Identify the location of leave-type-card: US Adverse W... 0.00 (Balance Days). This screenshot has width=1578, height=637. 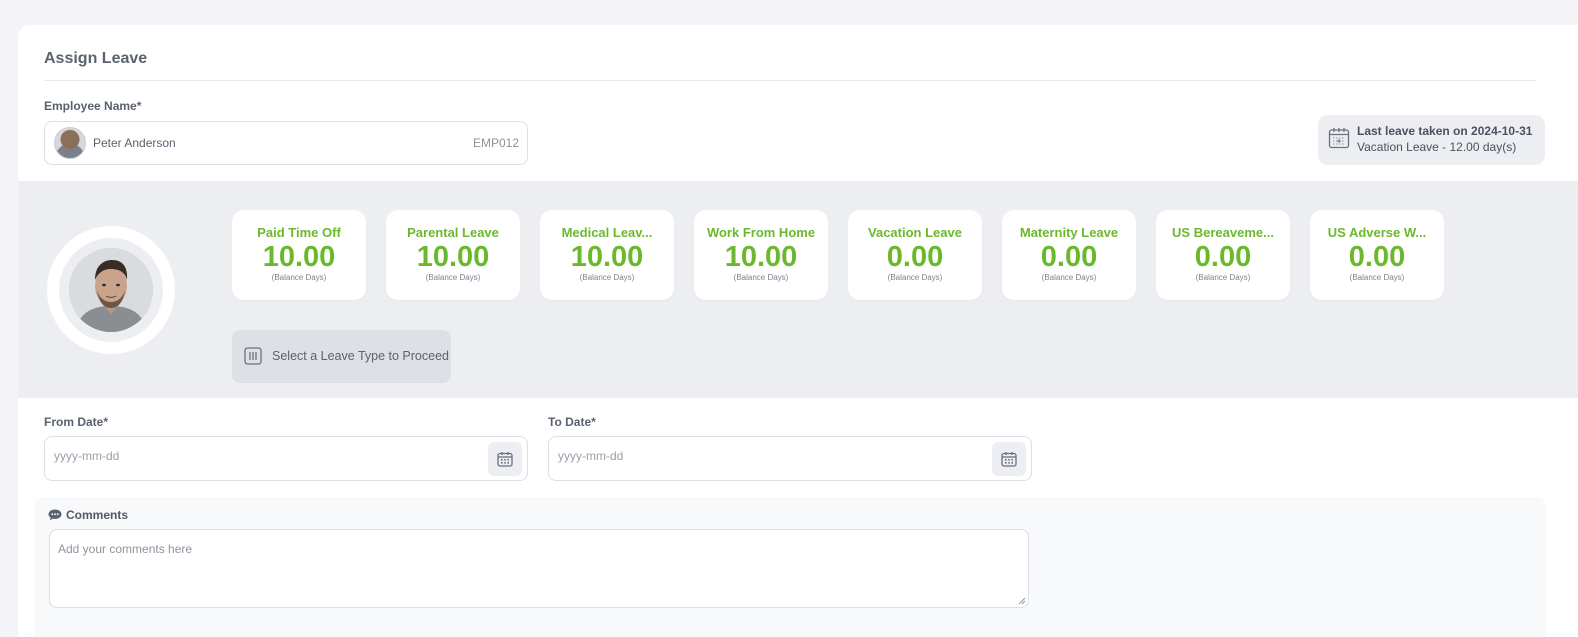
(1377, 255).